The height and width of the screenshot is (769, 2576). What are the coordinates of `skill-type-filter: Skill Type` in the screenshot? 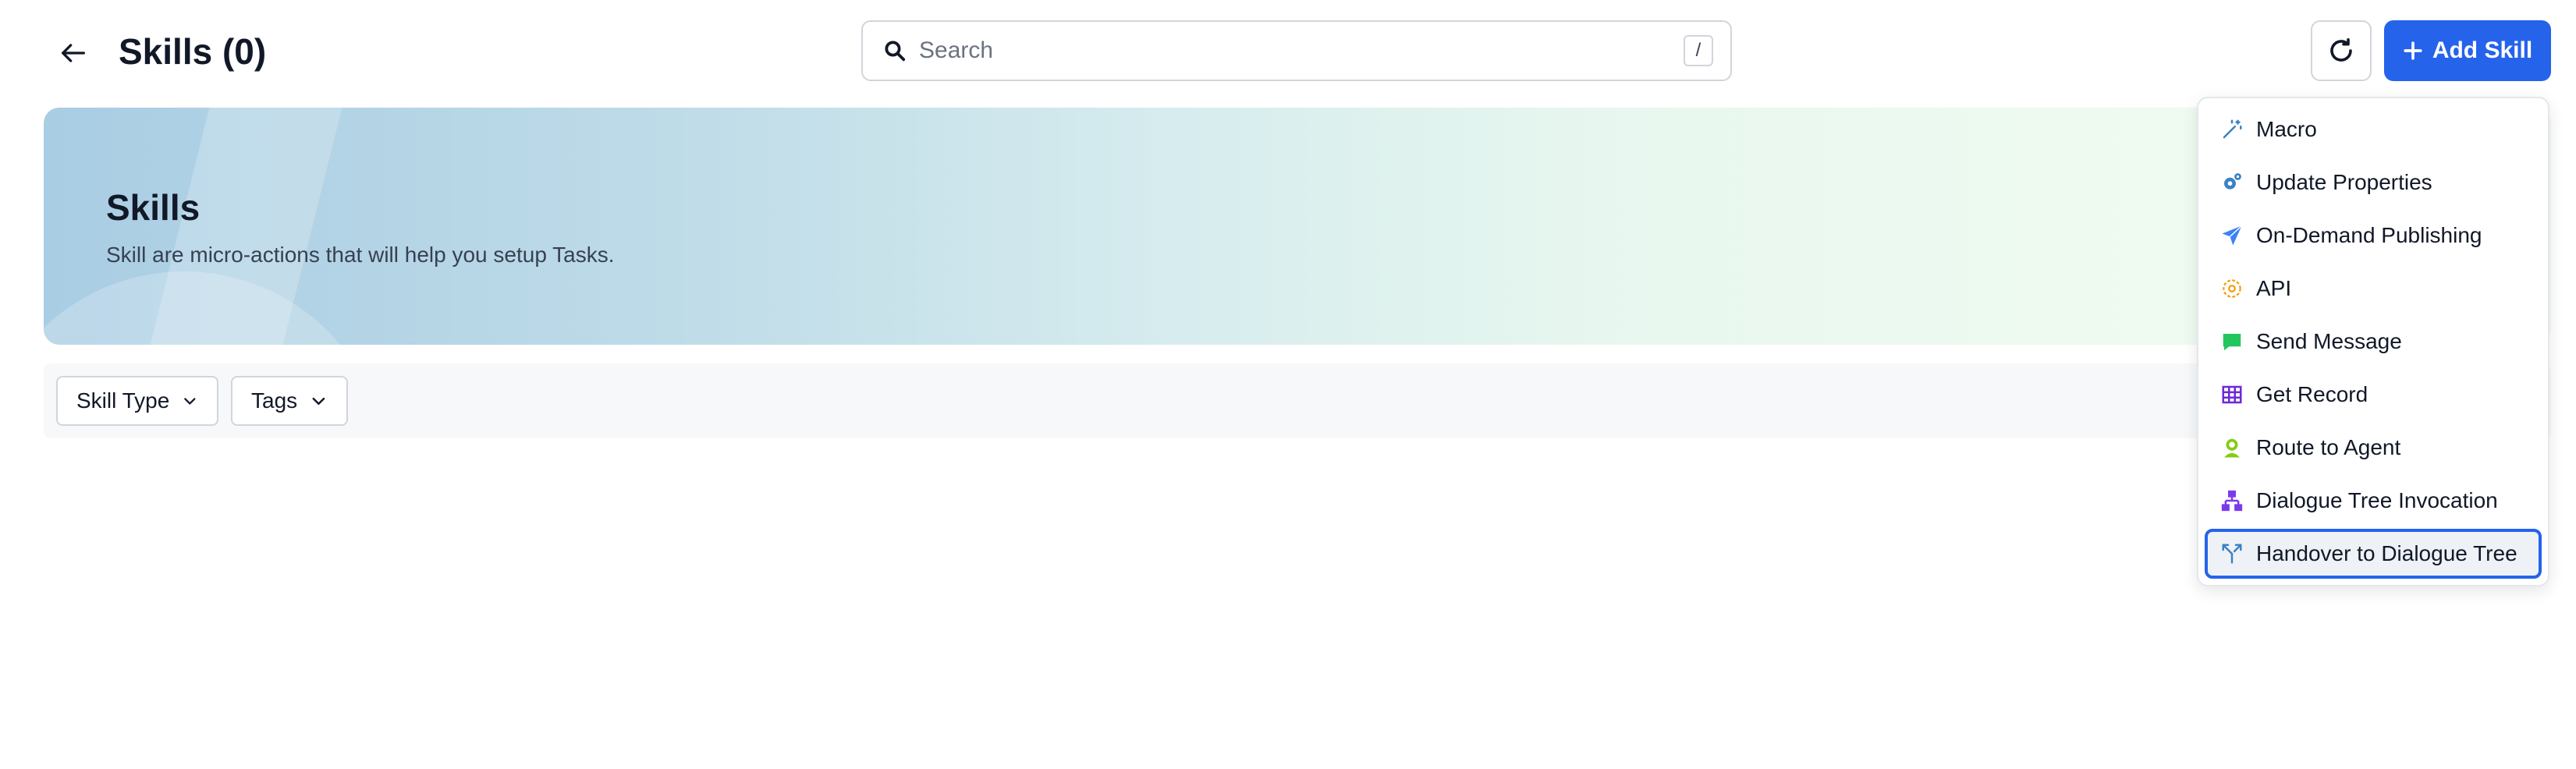 It's located at (137, 401).